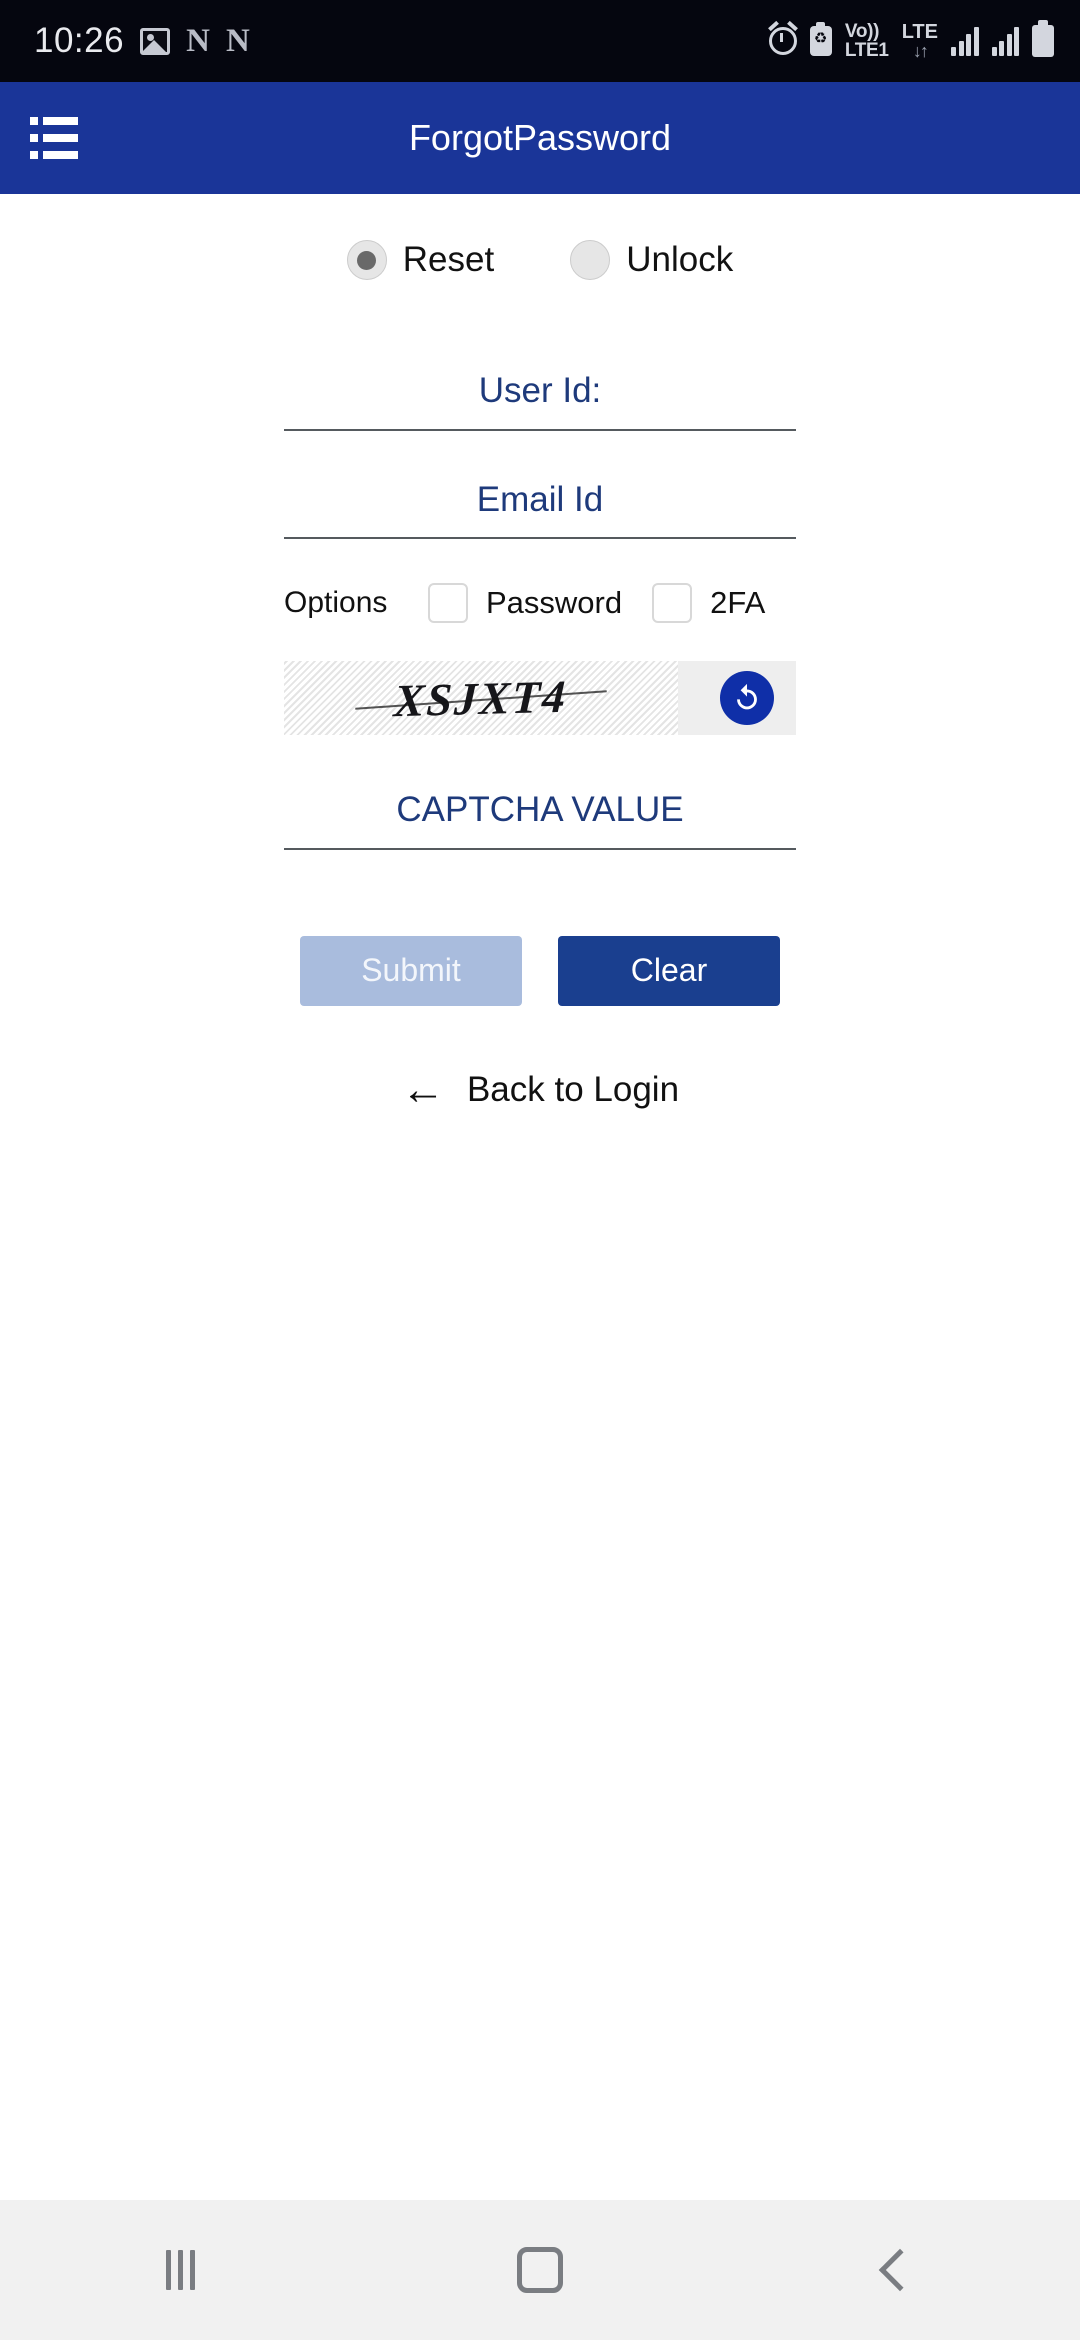 The image size is (1080, 2340). Describe the element at coordinates (448, 259) in the screenshot. I see `radio-label-reset: Reset` at that location.